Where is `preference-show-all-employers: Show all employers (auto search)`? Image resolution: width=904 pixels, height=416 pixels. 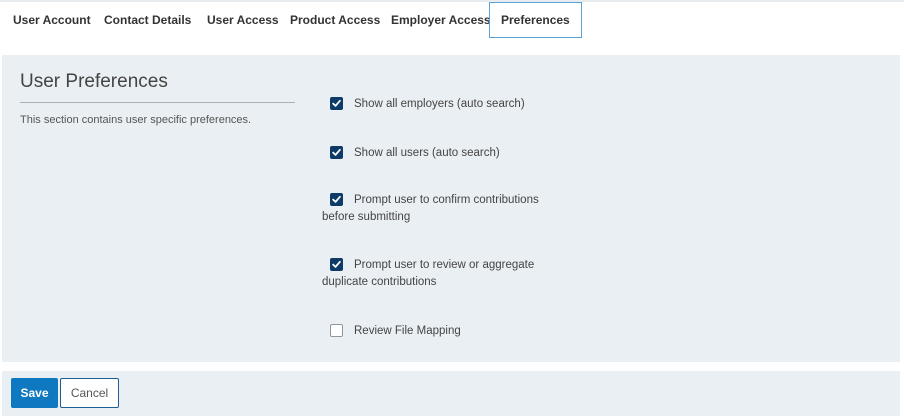 preference-show-all-employers: Show all employers (auto search) is located at coordinates (442, 104).